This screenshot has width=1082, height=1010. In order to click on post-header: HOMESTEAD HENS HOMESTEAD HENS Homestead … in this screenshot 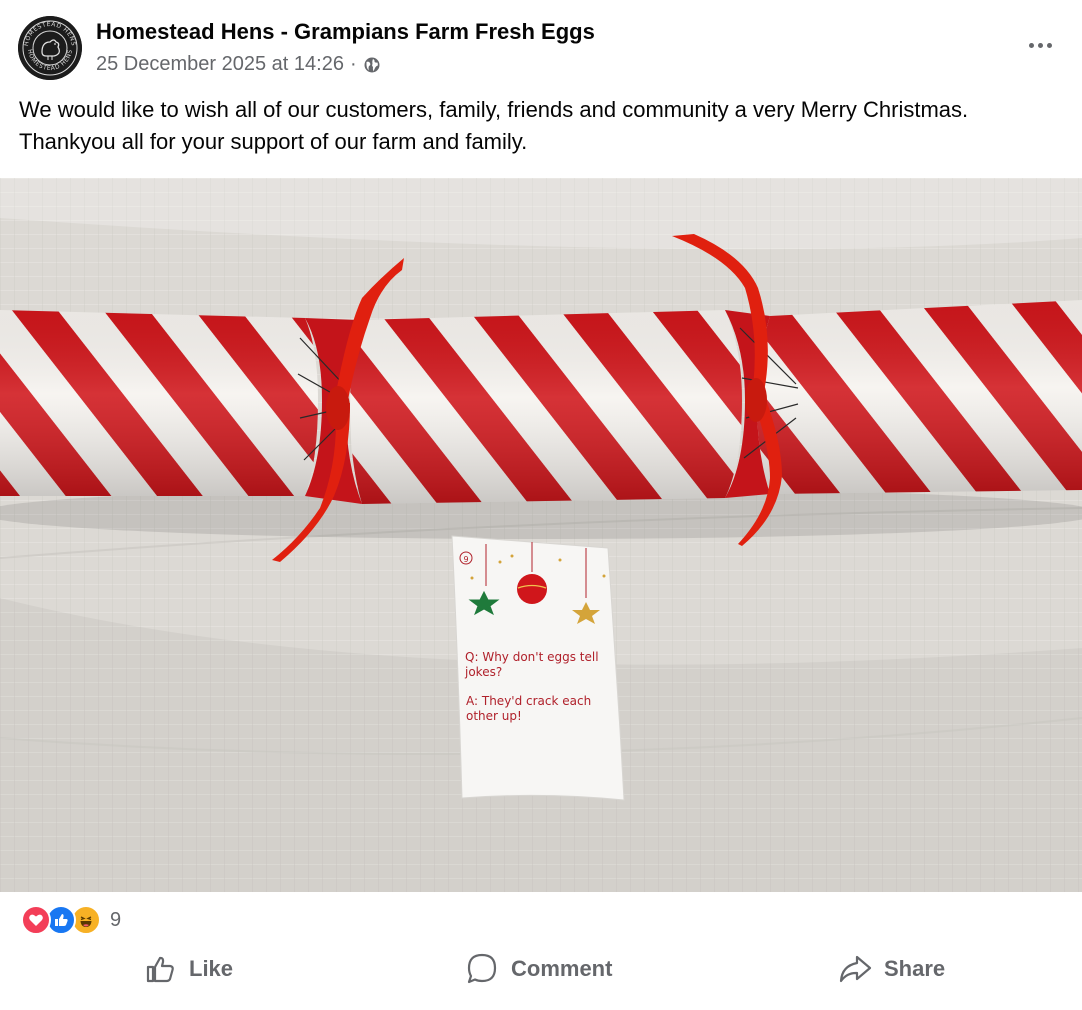, I will do `click(541, 45)`.